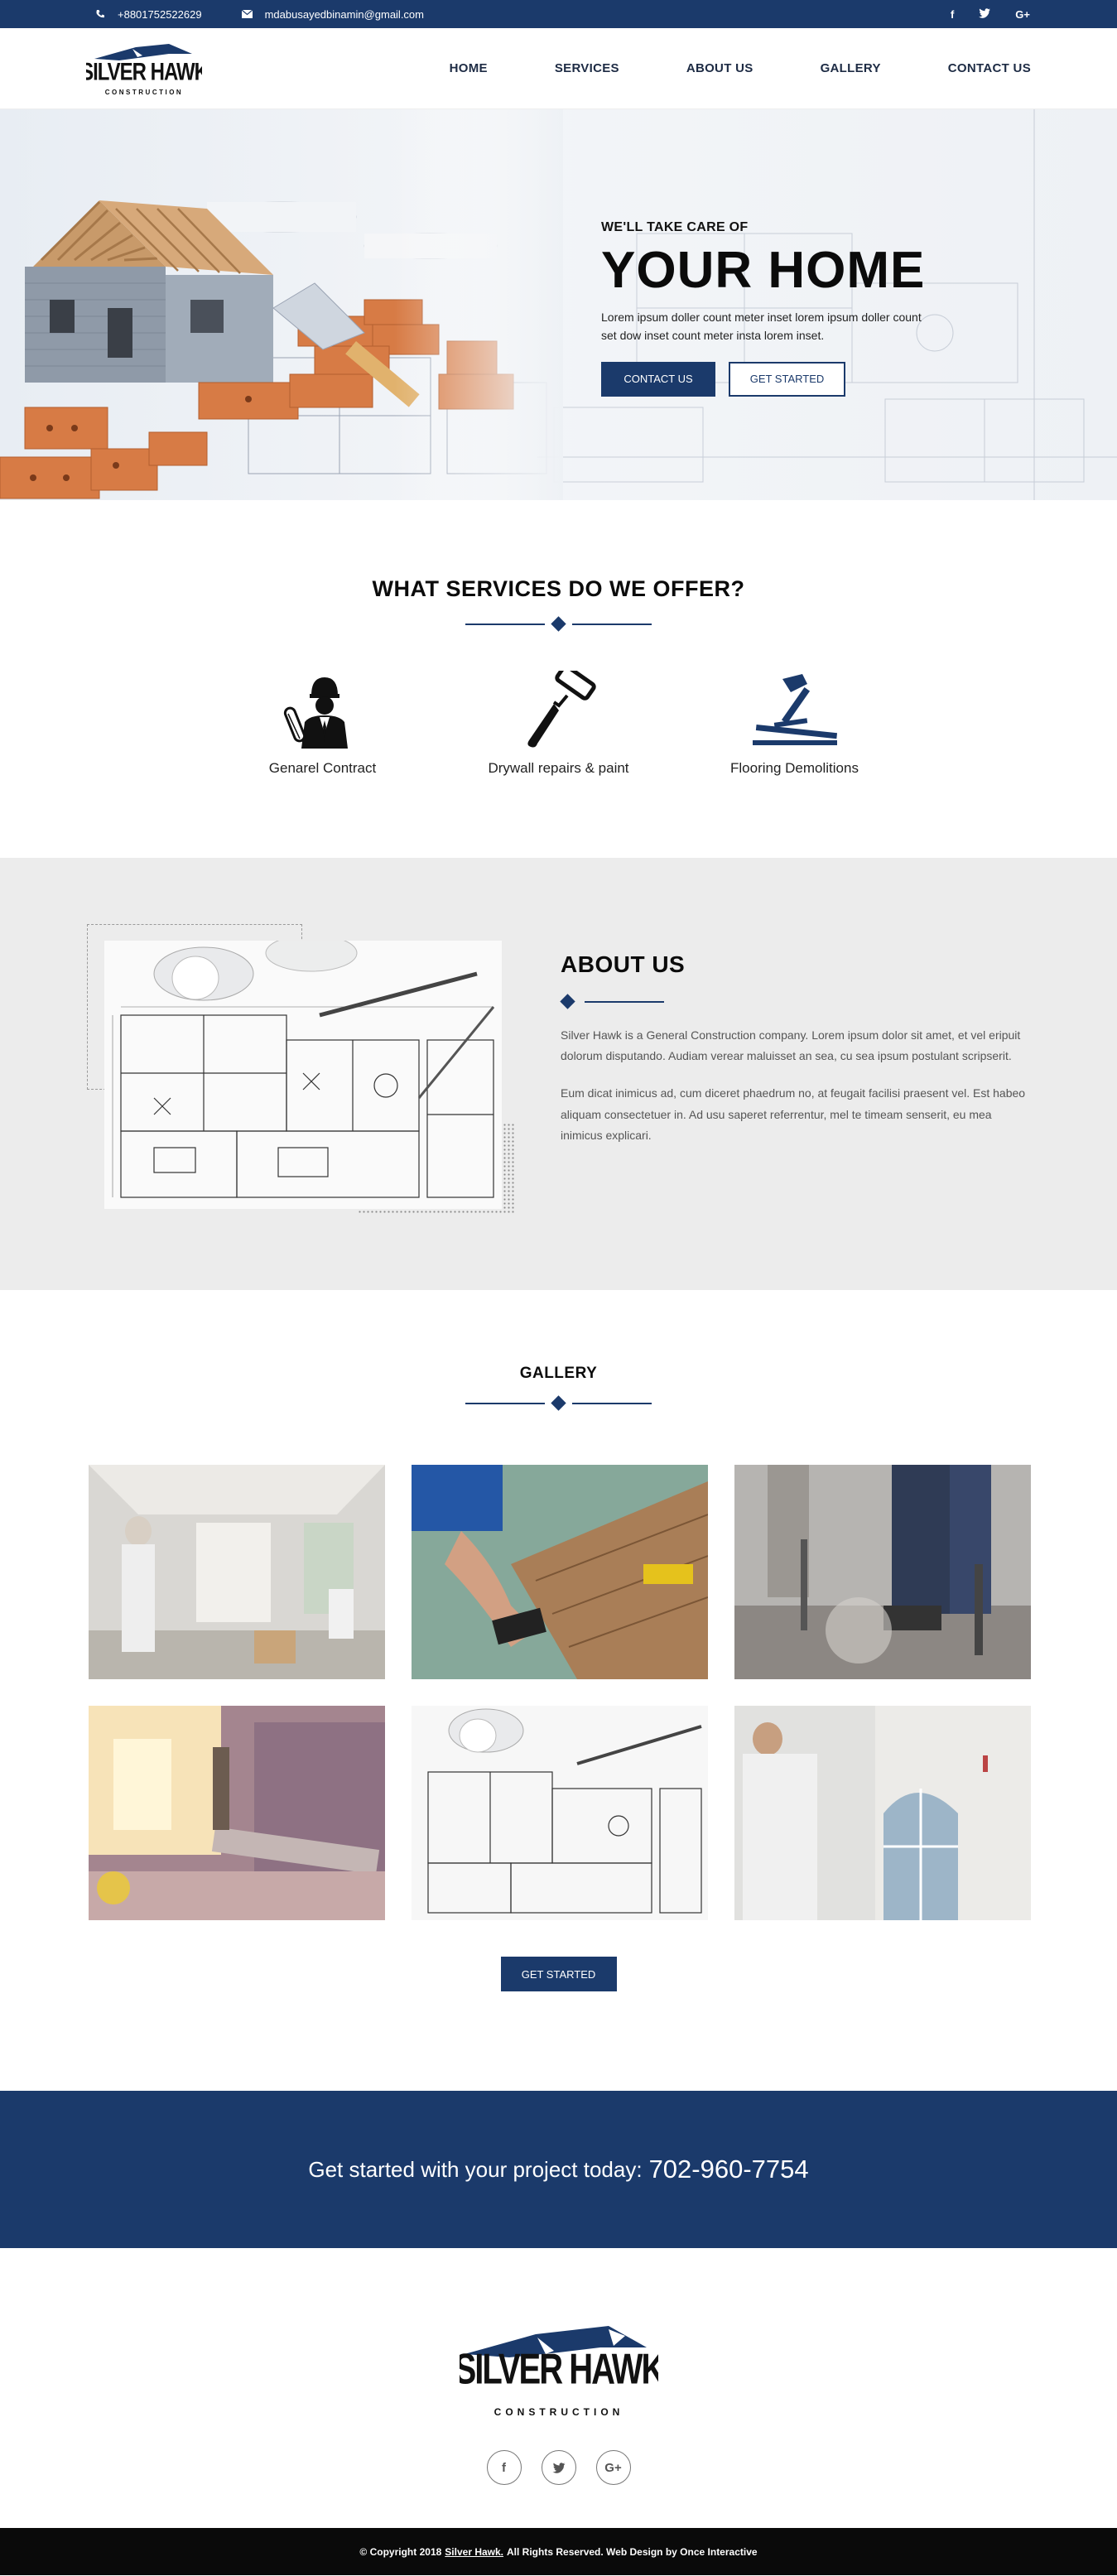 Image resolution: width=1117 pixels, height=2576 pixels. Describe the element at coordinates (882, 1572) in the screenshot. I see `gallery-photo-jackhammer` at that location.